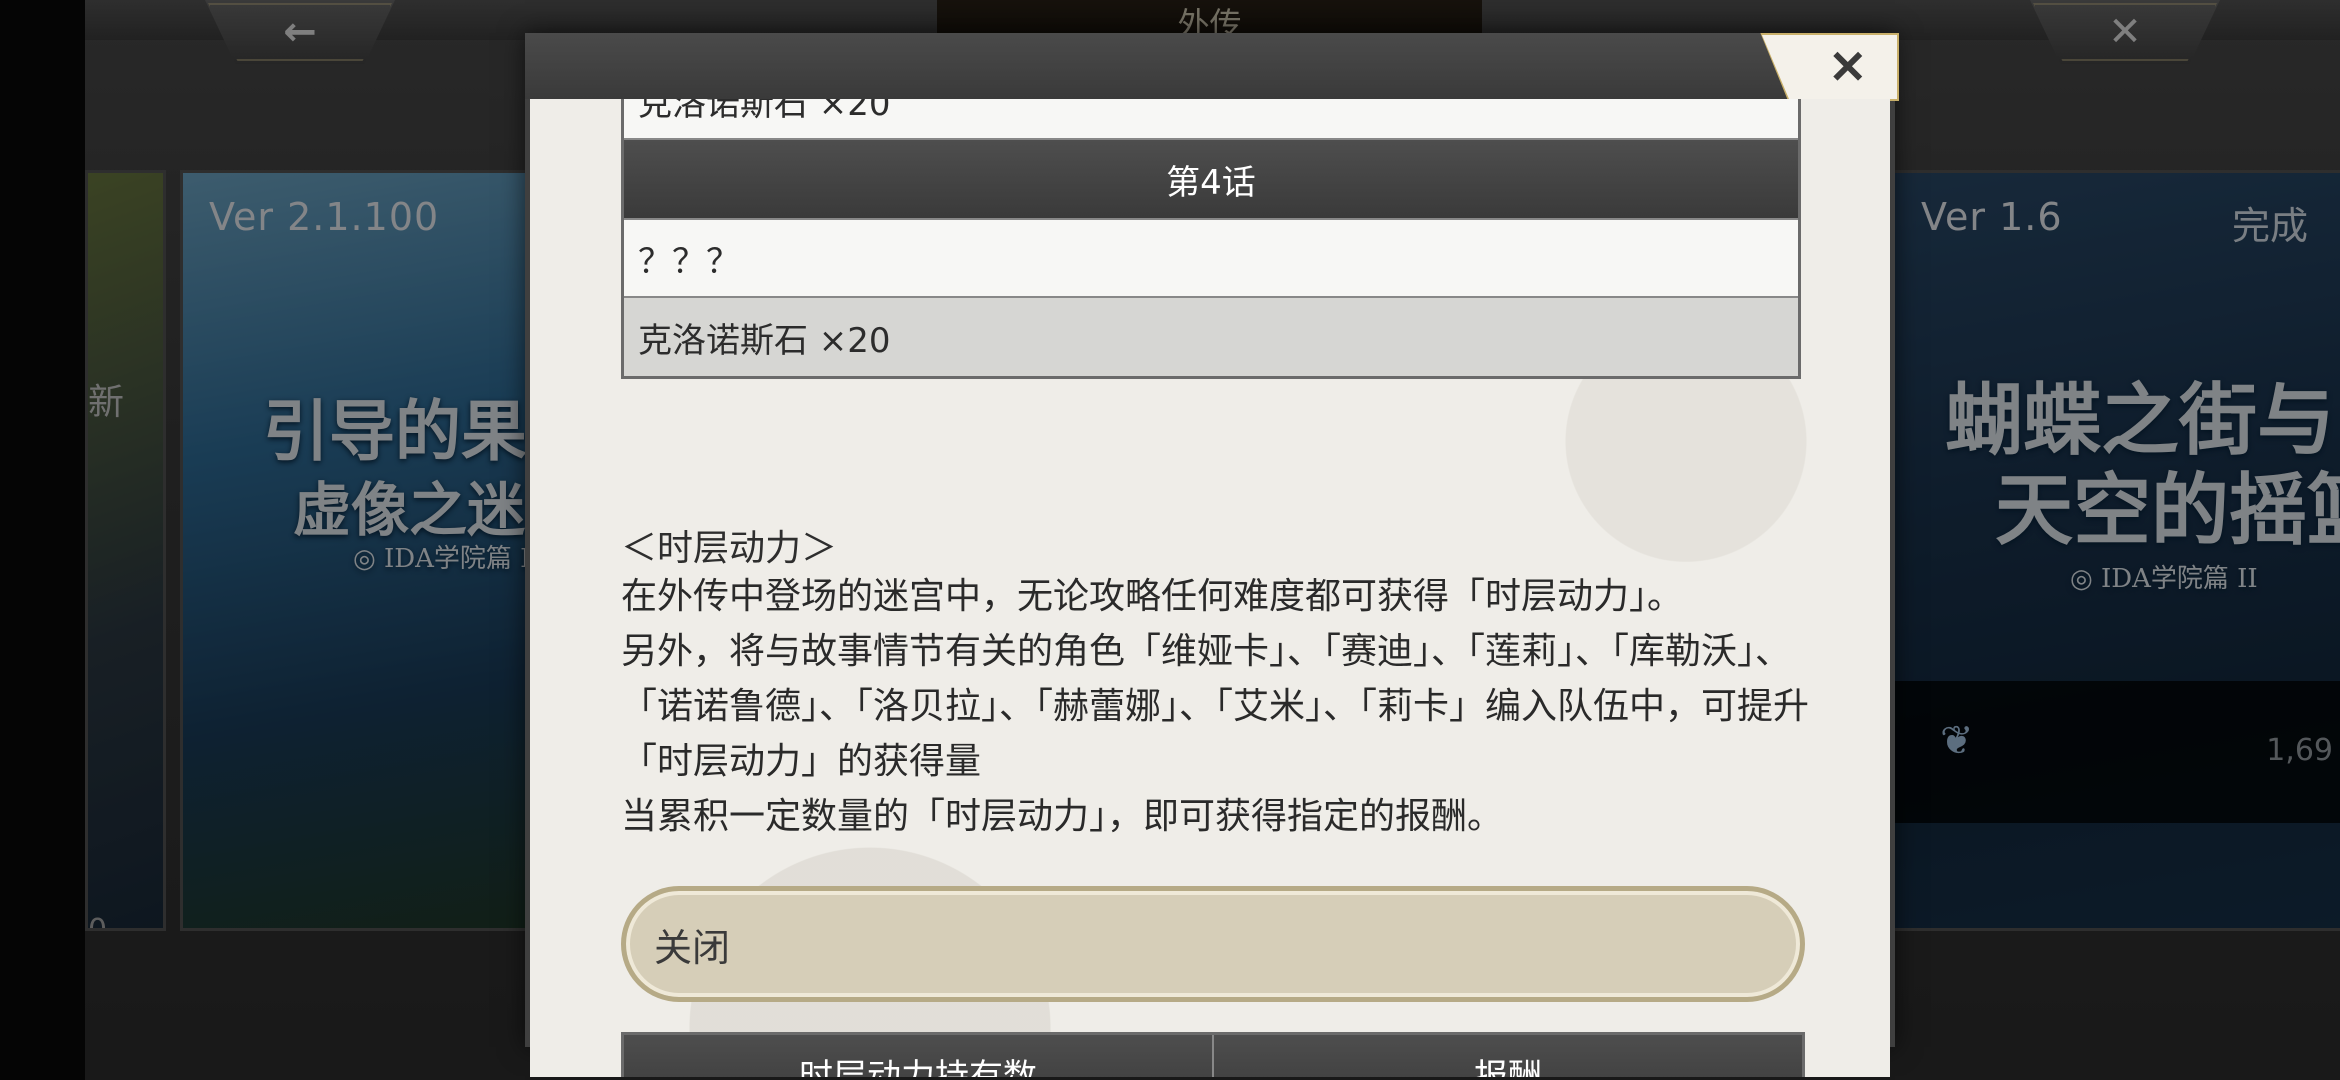 Image resolution: width=2340 pixels, height=1080 pixels. I want to click on close-button: 关闭, so click(1213, 944).